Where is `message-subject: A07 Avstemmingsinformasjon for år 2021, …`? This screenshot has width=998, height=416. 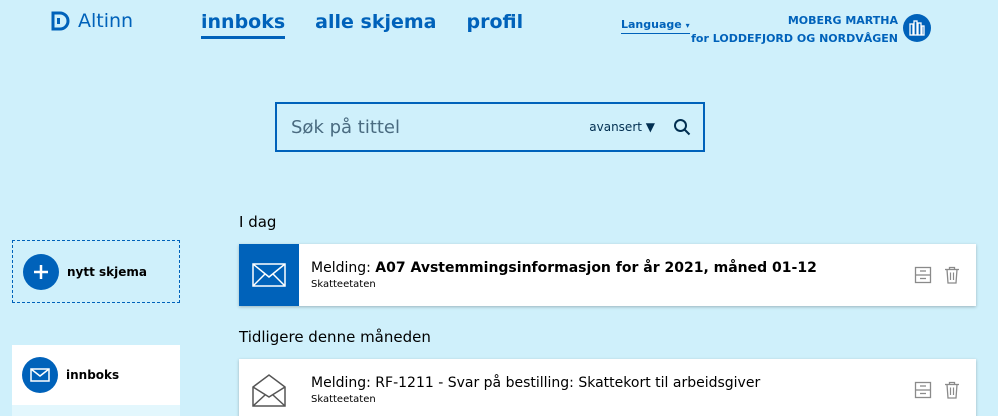
message-subject: A07 Avstemmingsinformasjon for år 2021, … is located at coordinates (596, 268).